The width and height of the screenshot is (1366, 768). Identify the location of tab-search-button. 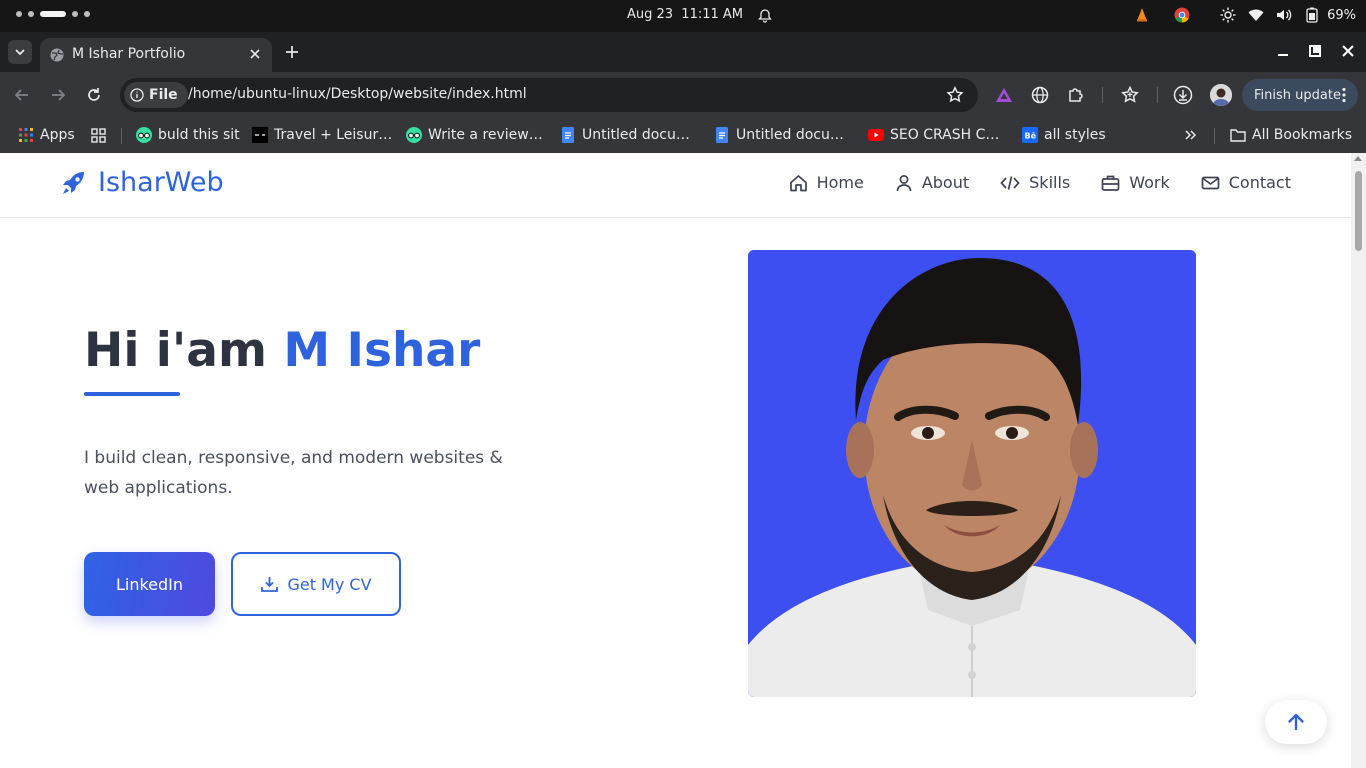
(20, 52).